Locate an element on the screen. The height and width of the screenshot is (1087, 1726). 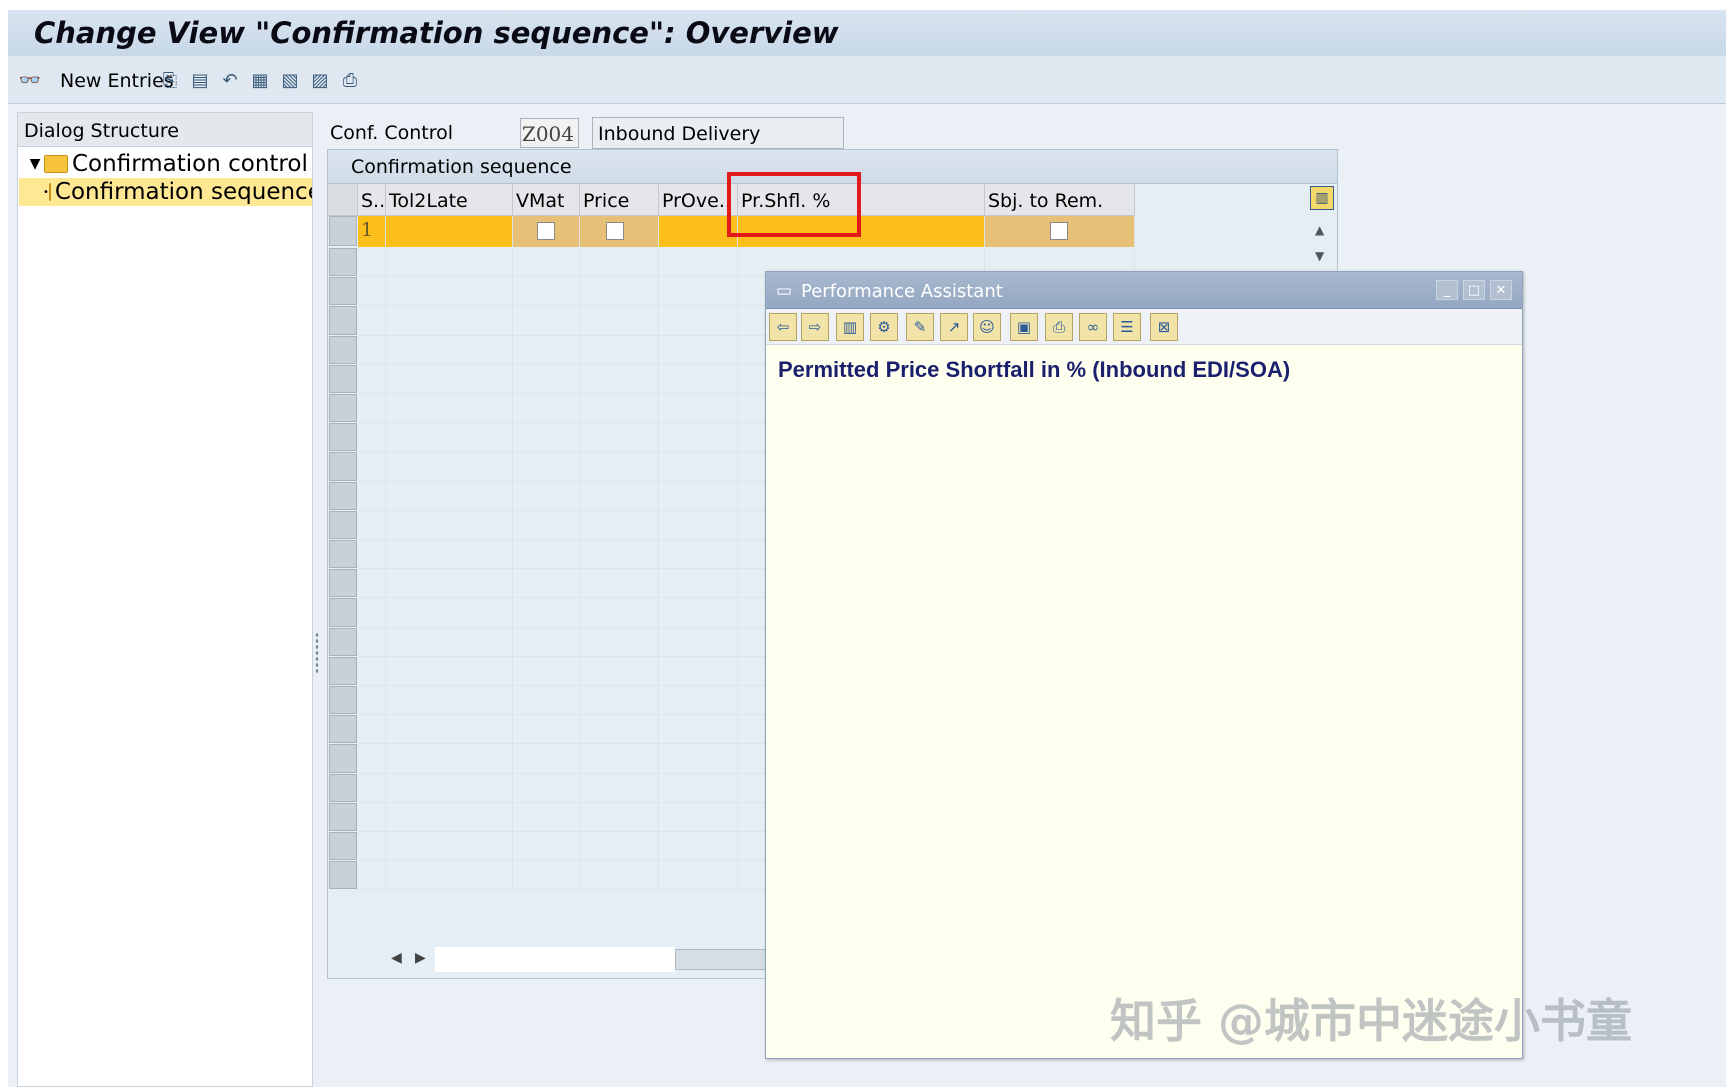
binoculars-icon: ∞ is located at coordinates (1093, 327).